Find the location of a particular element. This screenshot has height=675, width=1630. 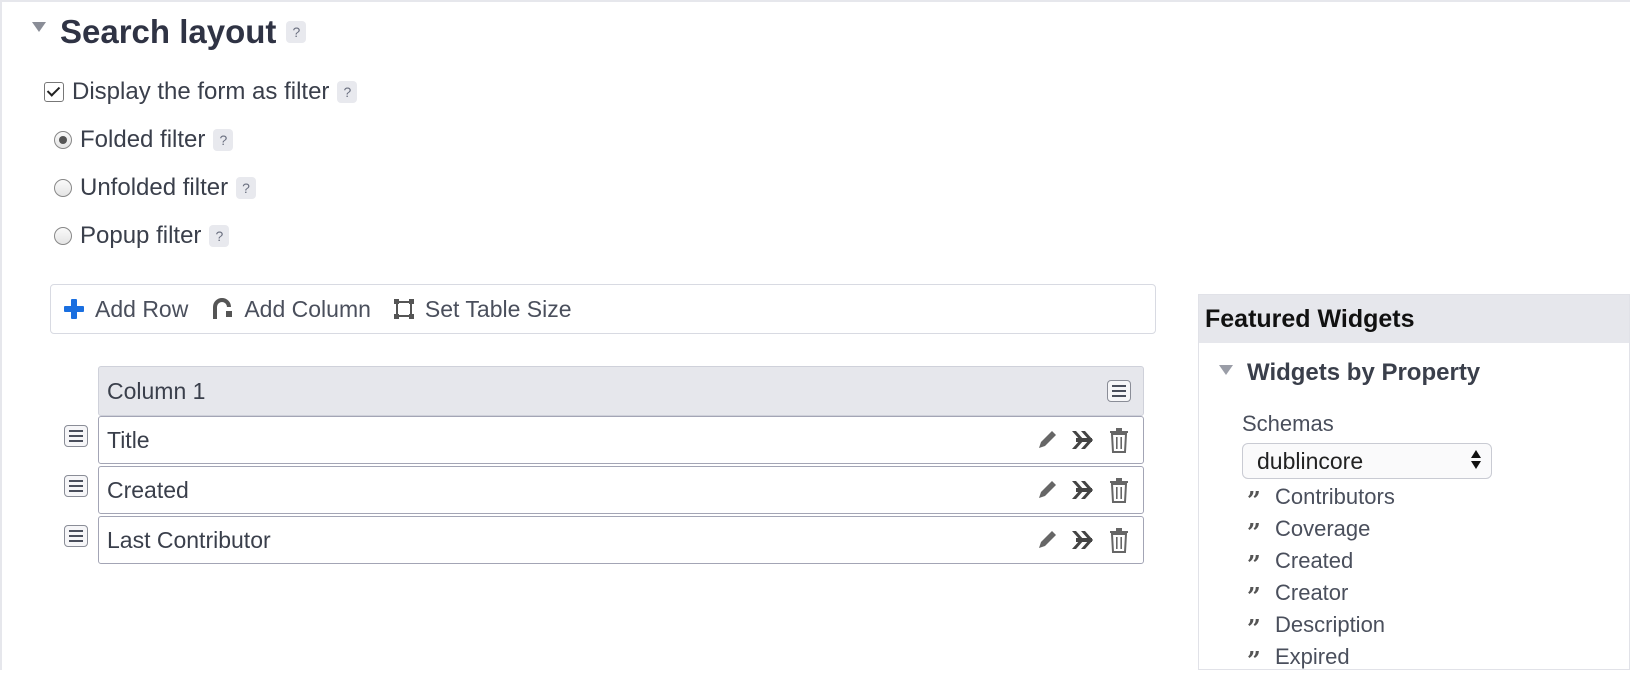

table-row: Title is located at coordinates (621, 440).